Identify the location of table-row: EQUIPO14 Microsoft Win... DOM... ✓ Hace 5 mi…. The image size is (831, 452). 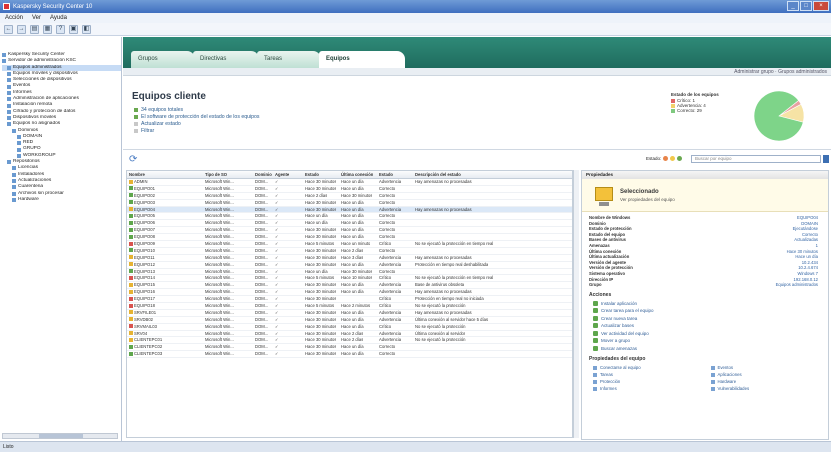
(349, 279).